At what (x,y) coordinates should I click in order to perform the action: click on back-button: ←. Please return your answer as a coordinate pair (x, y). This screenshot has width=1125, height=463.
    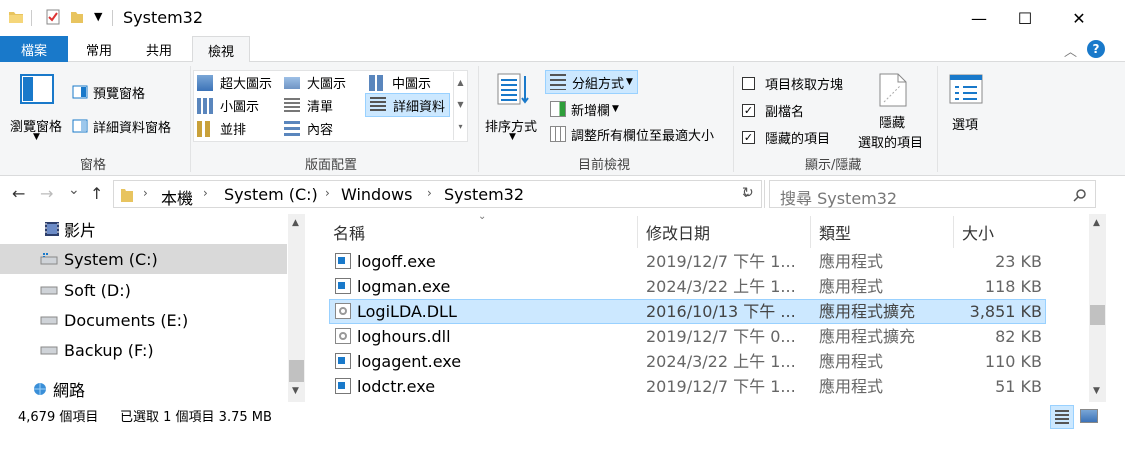
    Looking at the image, I should click on (18, 193).